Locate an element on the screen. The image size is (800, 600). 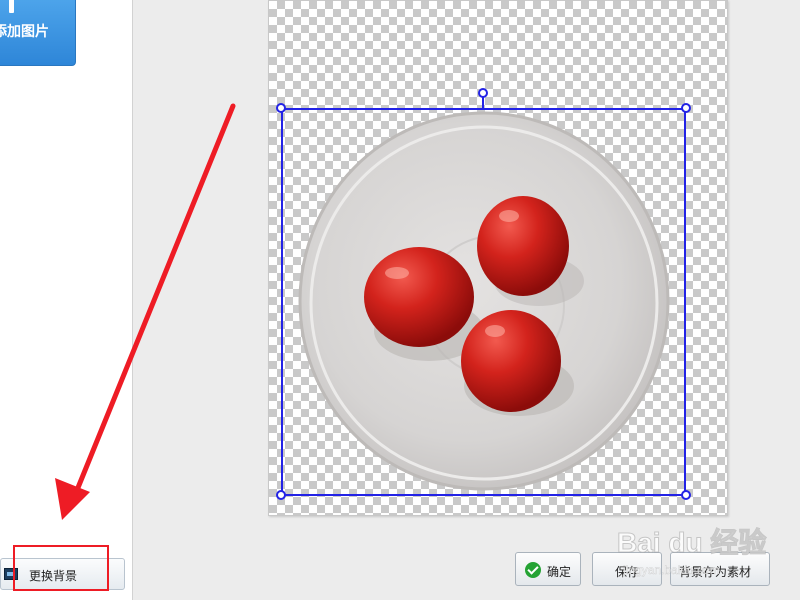
plus-icon is located at coordinates (11, 6).